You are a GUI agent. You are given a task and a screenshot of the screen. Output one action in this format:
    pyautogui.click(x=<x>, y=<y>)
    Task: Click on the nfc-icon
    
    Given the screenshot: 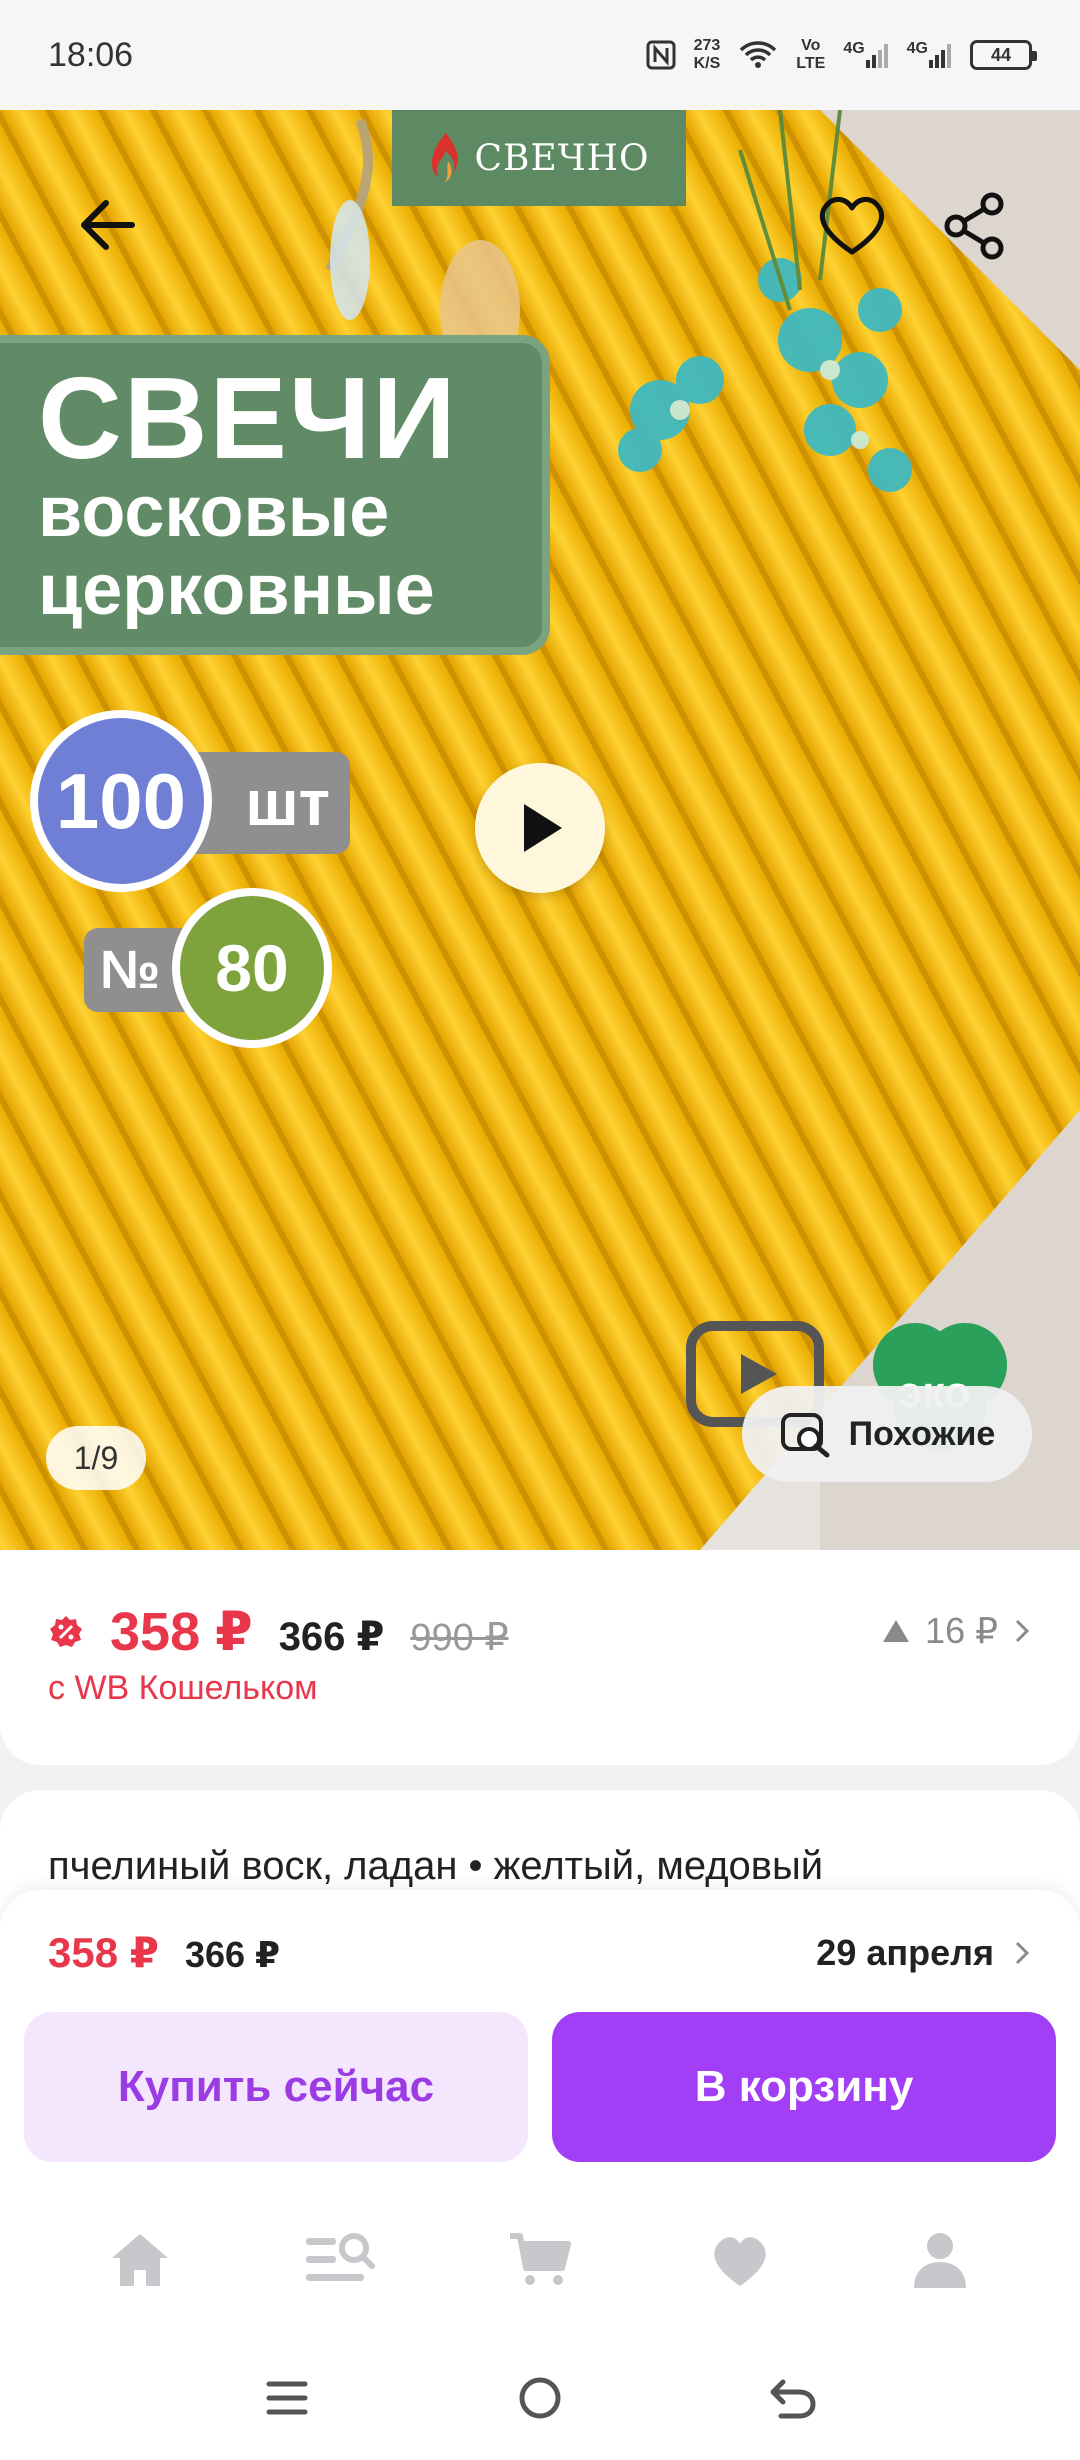 What is the action you would take?
    pyautogui.click(x=661, y=55)
    